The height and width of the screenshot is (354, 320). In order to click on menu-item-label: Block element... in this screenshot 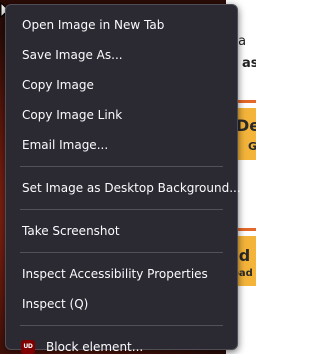, I will do `click(95, 347)`.